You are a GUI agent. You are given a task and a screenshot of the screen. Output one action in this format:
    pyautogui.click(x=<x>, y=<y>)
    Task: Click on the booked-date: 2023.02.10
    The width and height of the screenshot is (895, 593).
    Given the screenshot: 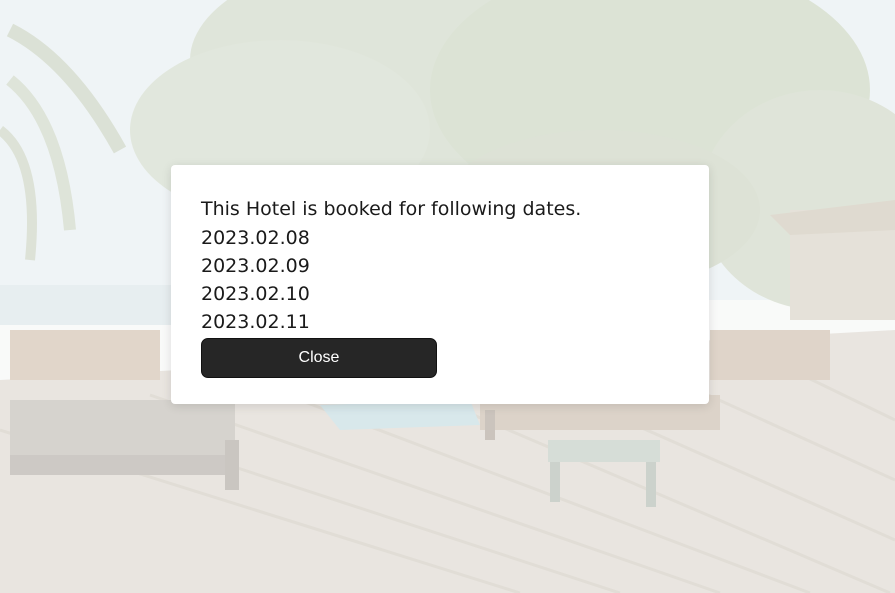 What is the action you would take?
    pyautogui.click(x=255, y=294)
    